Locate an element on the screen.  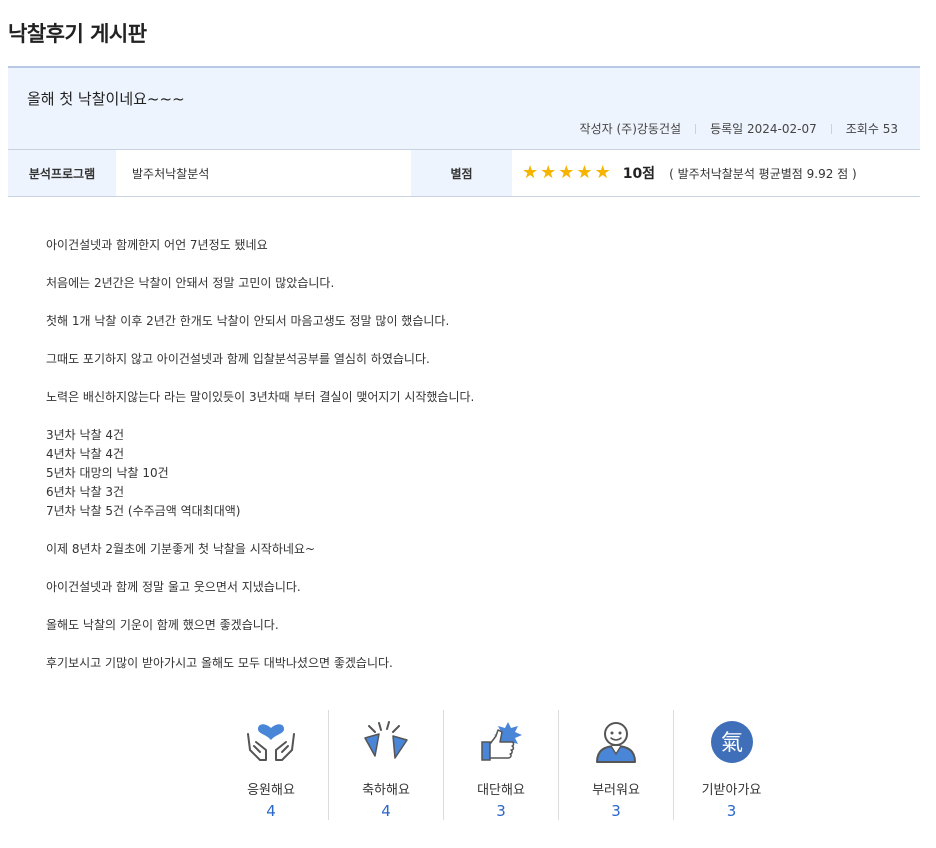
post-meta: 작성자 (주)강동건설 등록일 2024-02-07 조회수 53 is located at coordinates (739, 128).